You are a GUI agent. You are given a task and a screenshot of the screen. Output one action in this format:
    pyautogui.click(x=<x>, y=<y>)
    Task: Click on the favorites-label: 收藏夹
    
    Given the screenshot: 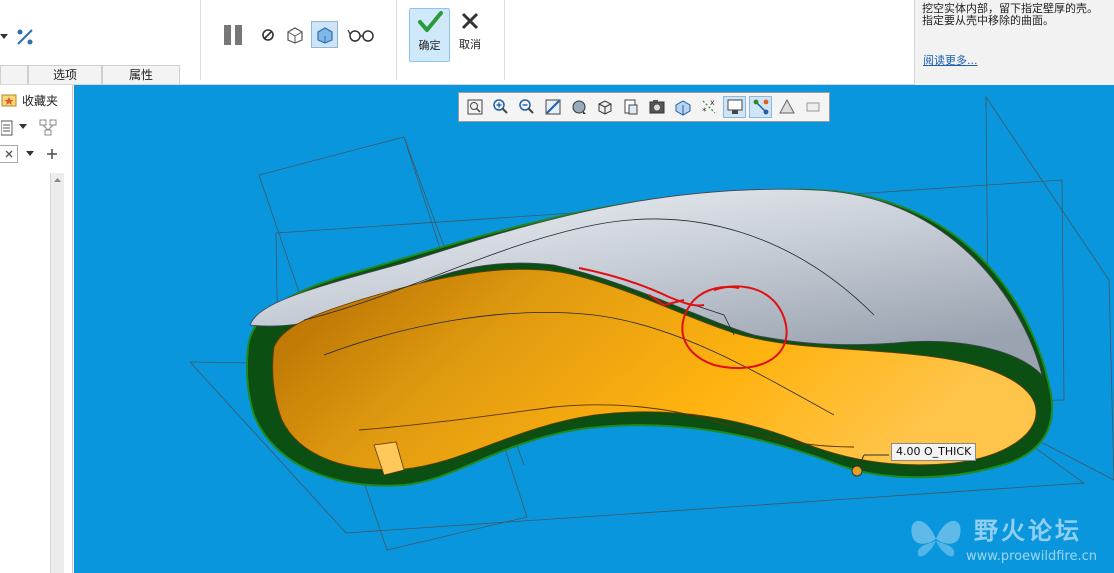 What is the action you would take?
    pyautogui.click(x=40, y=100)
    